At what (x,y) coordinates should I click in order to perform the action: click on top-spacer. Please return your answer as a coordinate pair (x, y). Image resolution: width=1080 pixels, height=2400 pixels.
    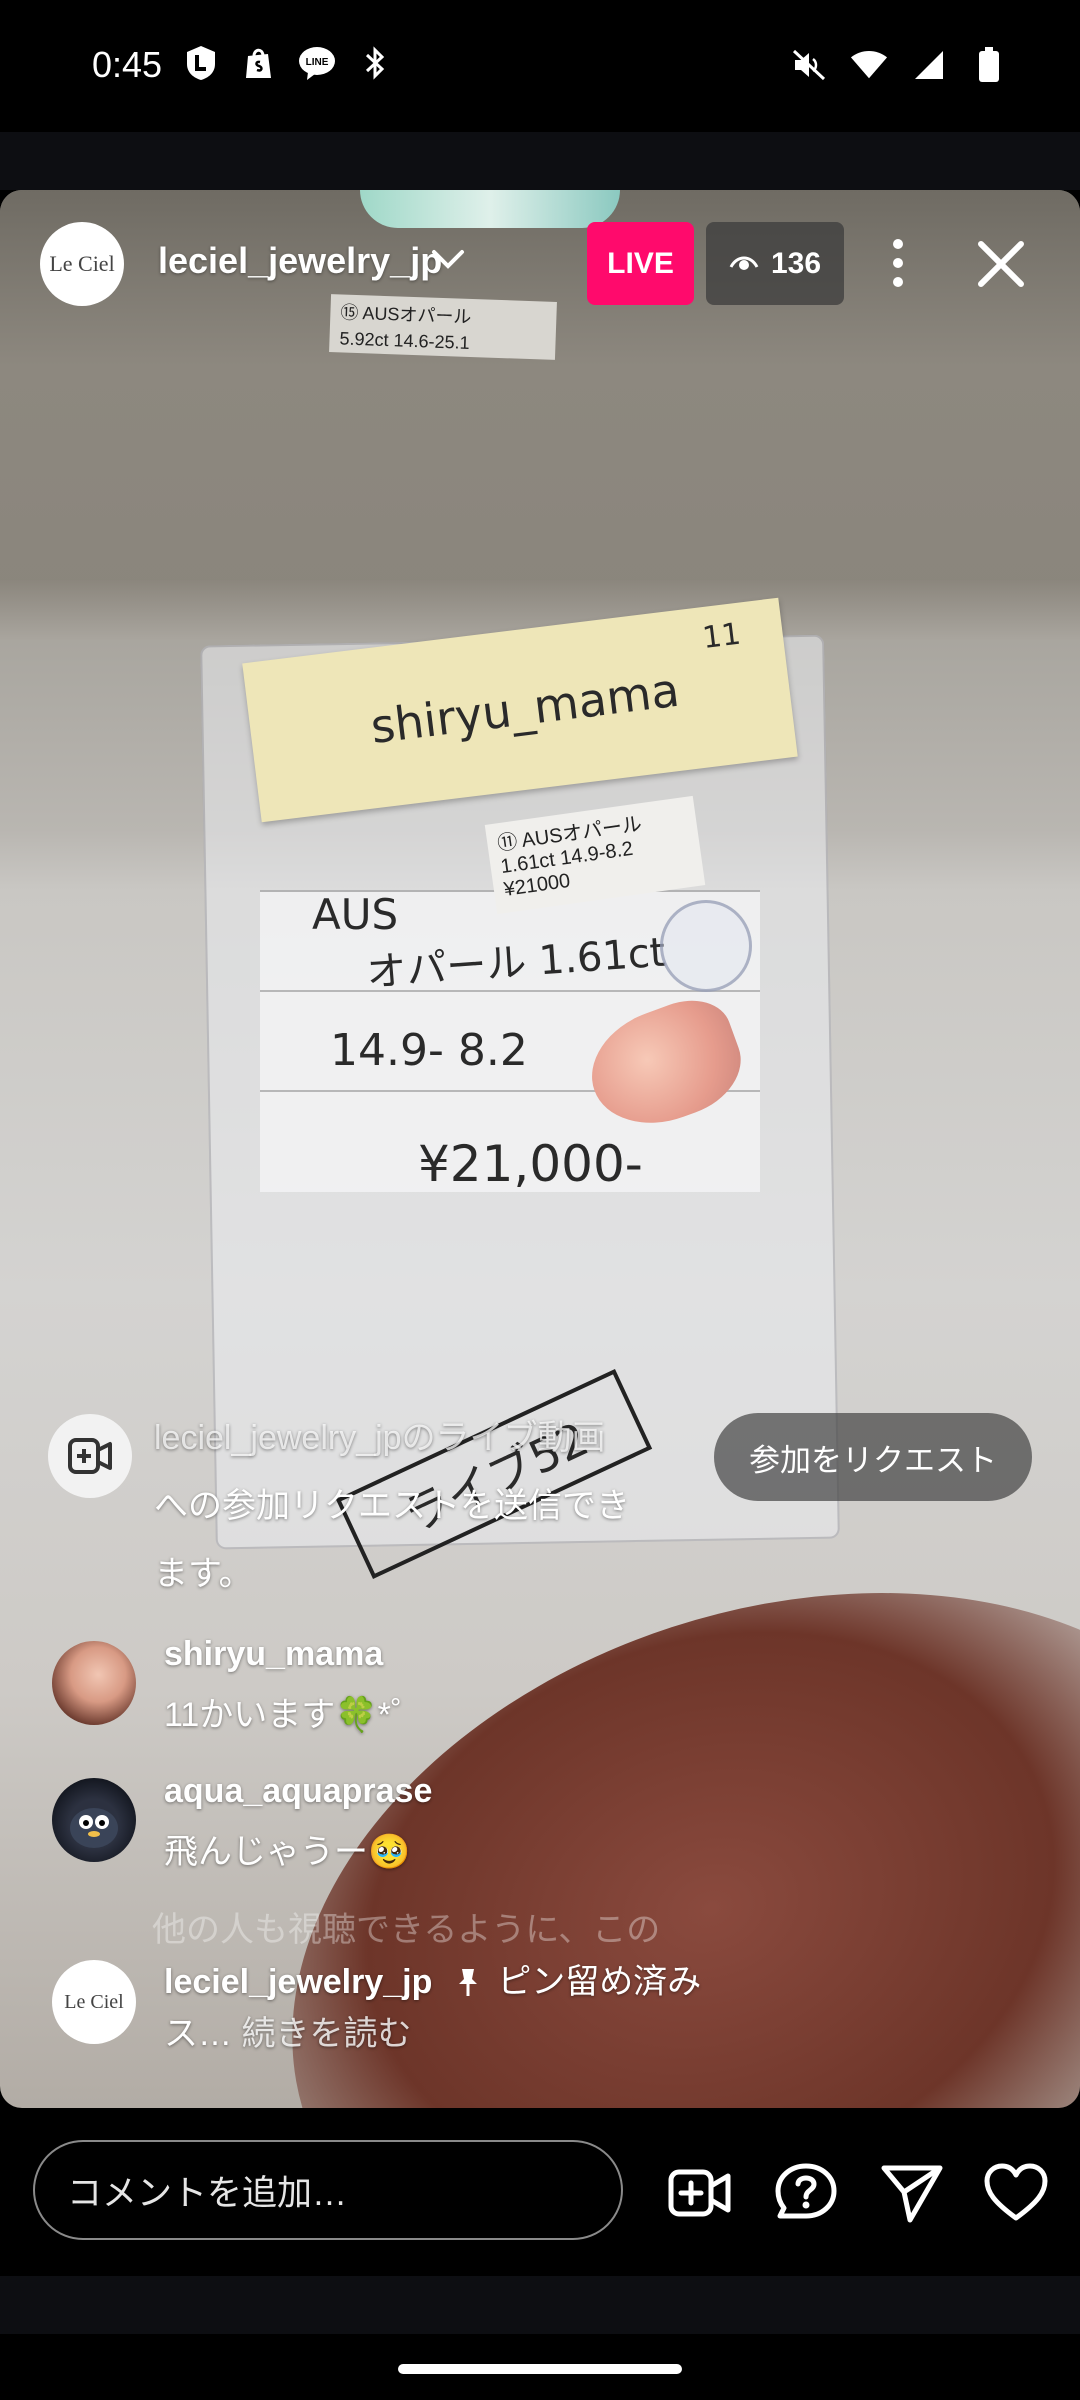
    Looking at the image, I should click on (540, 161).